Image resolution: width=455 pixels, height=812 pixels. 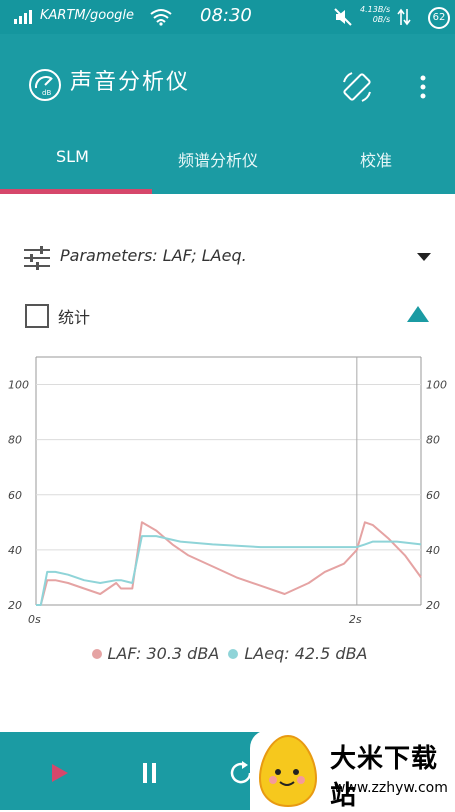 I want to click on laeq-legend-label: LAeq: 42.5 dBA, so click(x=306, y=653).